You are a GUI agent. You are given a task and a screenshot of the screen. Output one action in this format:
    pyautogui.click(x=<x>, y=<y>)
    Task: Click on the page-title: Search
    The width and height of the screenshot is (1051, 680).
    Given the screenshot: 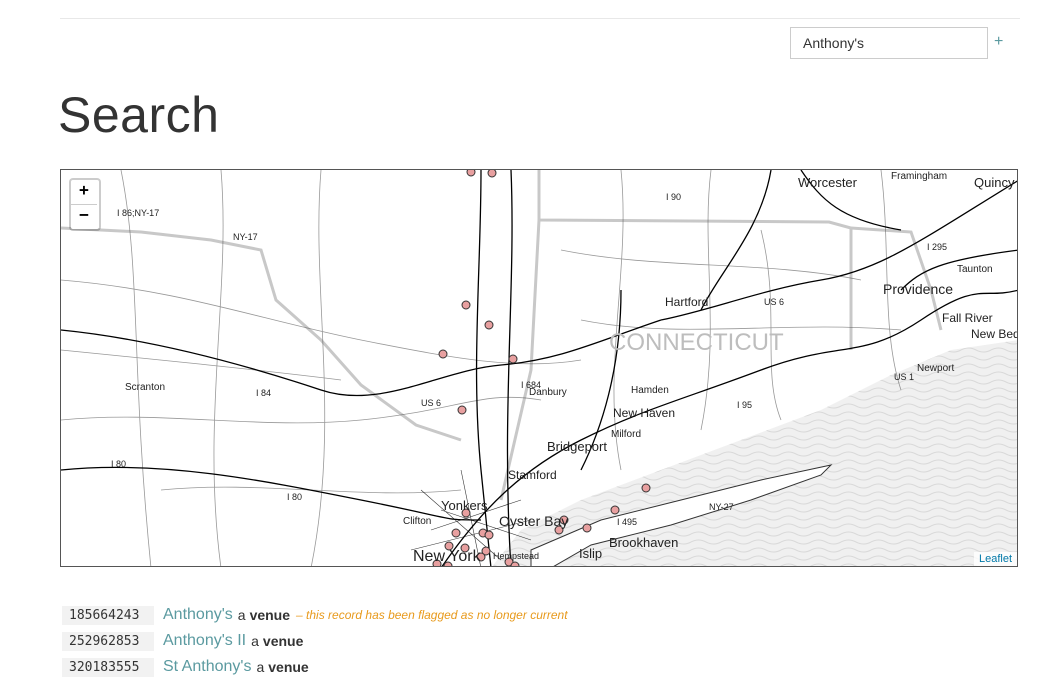 What is the action you would take?
    pyautogui.click(x=139, y=115)
    